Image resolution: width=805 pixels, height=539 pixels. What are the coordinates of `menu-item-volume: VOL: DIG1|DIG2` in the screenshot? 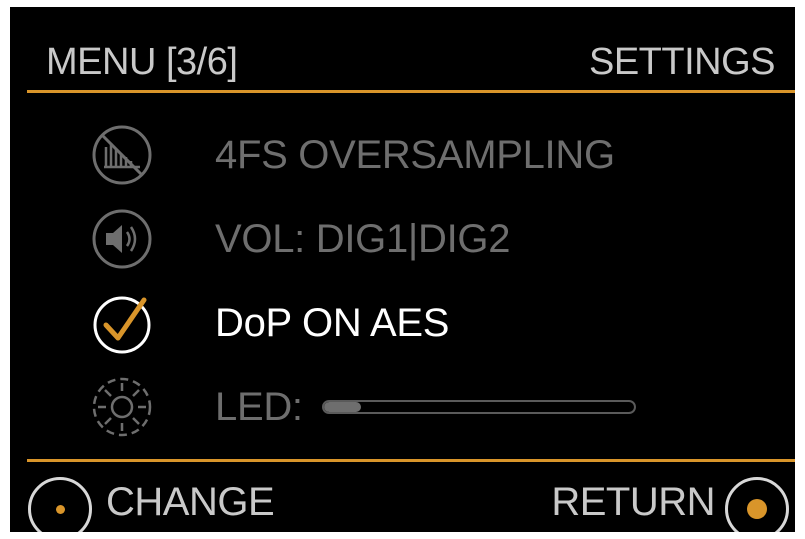 It's located at (402, 239).